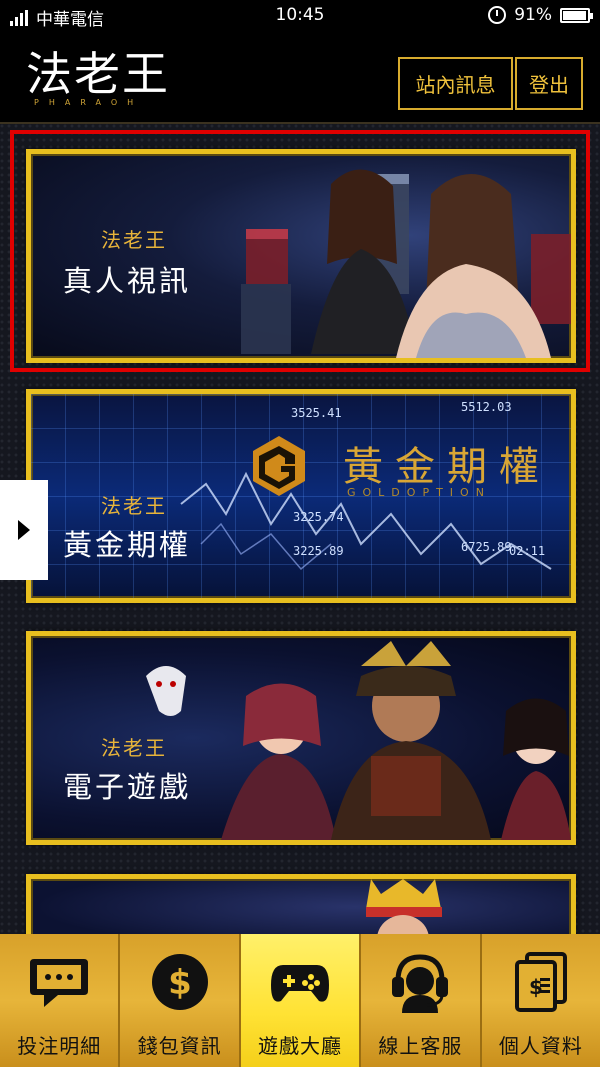 The image size is (600, 1067). I want to click on ticker-label: 6725.89, so click(486, 547).